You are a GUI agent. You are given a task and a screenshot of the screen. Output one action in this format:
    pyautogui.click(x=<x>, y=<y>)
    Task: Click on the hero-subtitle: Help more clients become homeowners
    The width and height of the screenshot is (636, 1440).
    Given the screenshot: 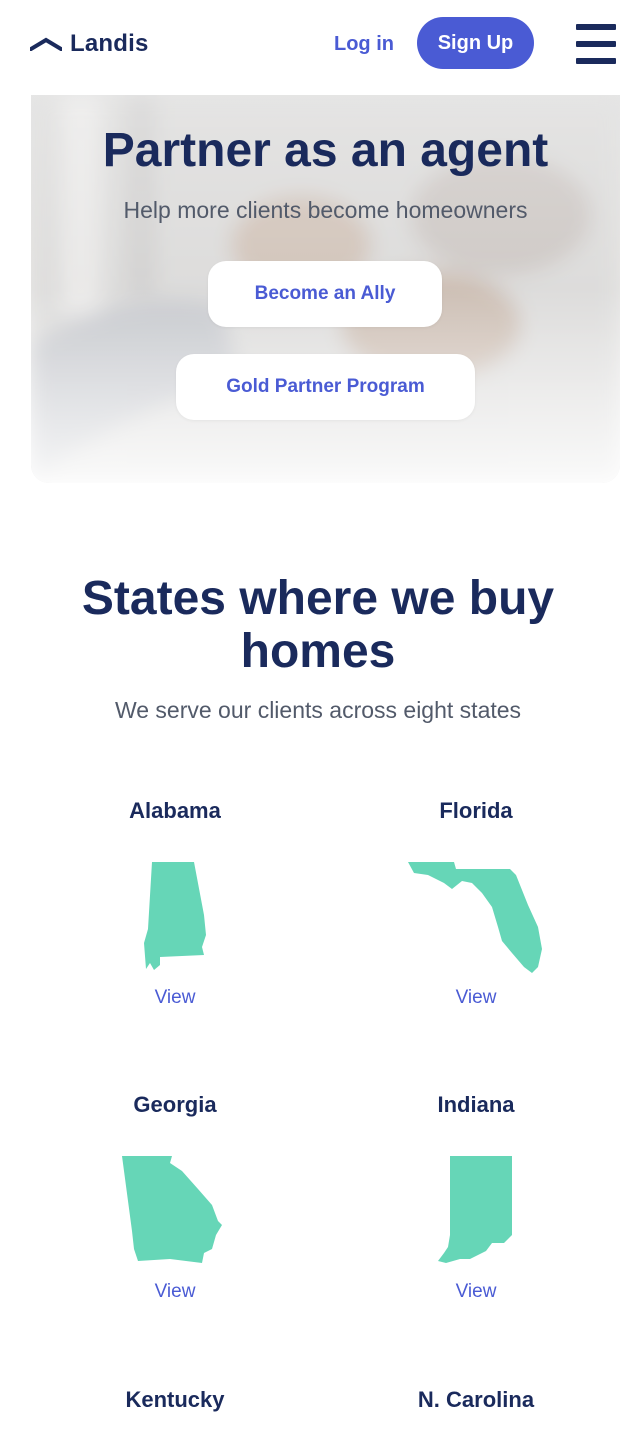 What is the action you would take?
    pyautogui.click(x=325, y=210)
    